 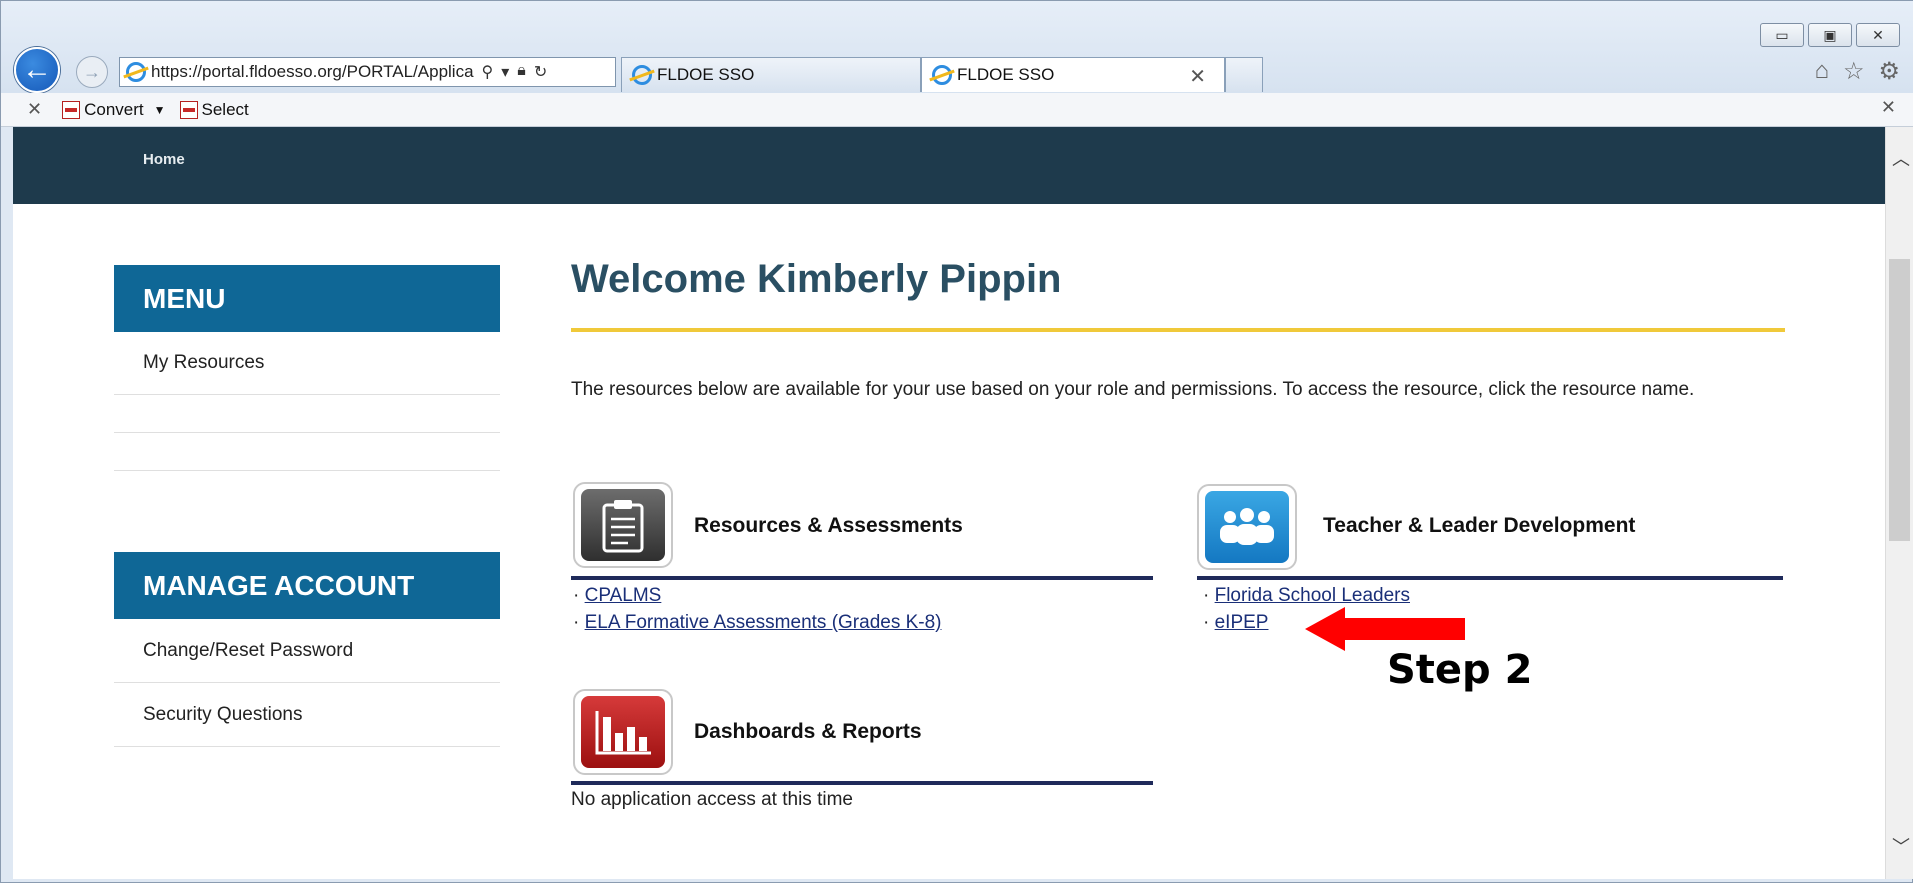 I want to click on close-window-icon: ✕, so click(x=1878, y=35).